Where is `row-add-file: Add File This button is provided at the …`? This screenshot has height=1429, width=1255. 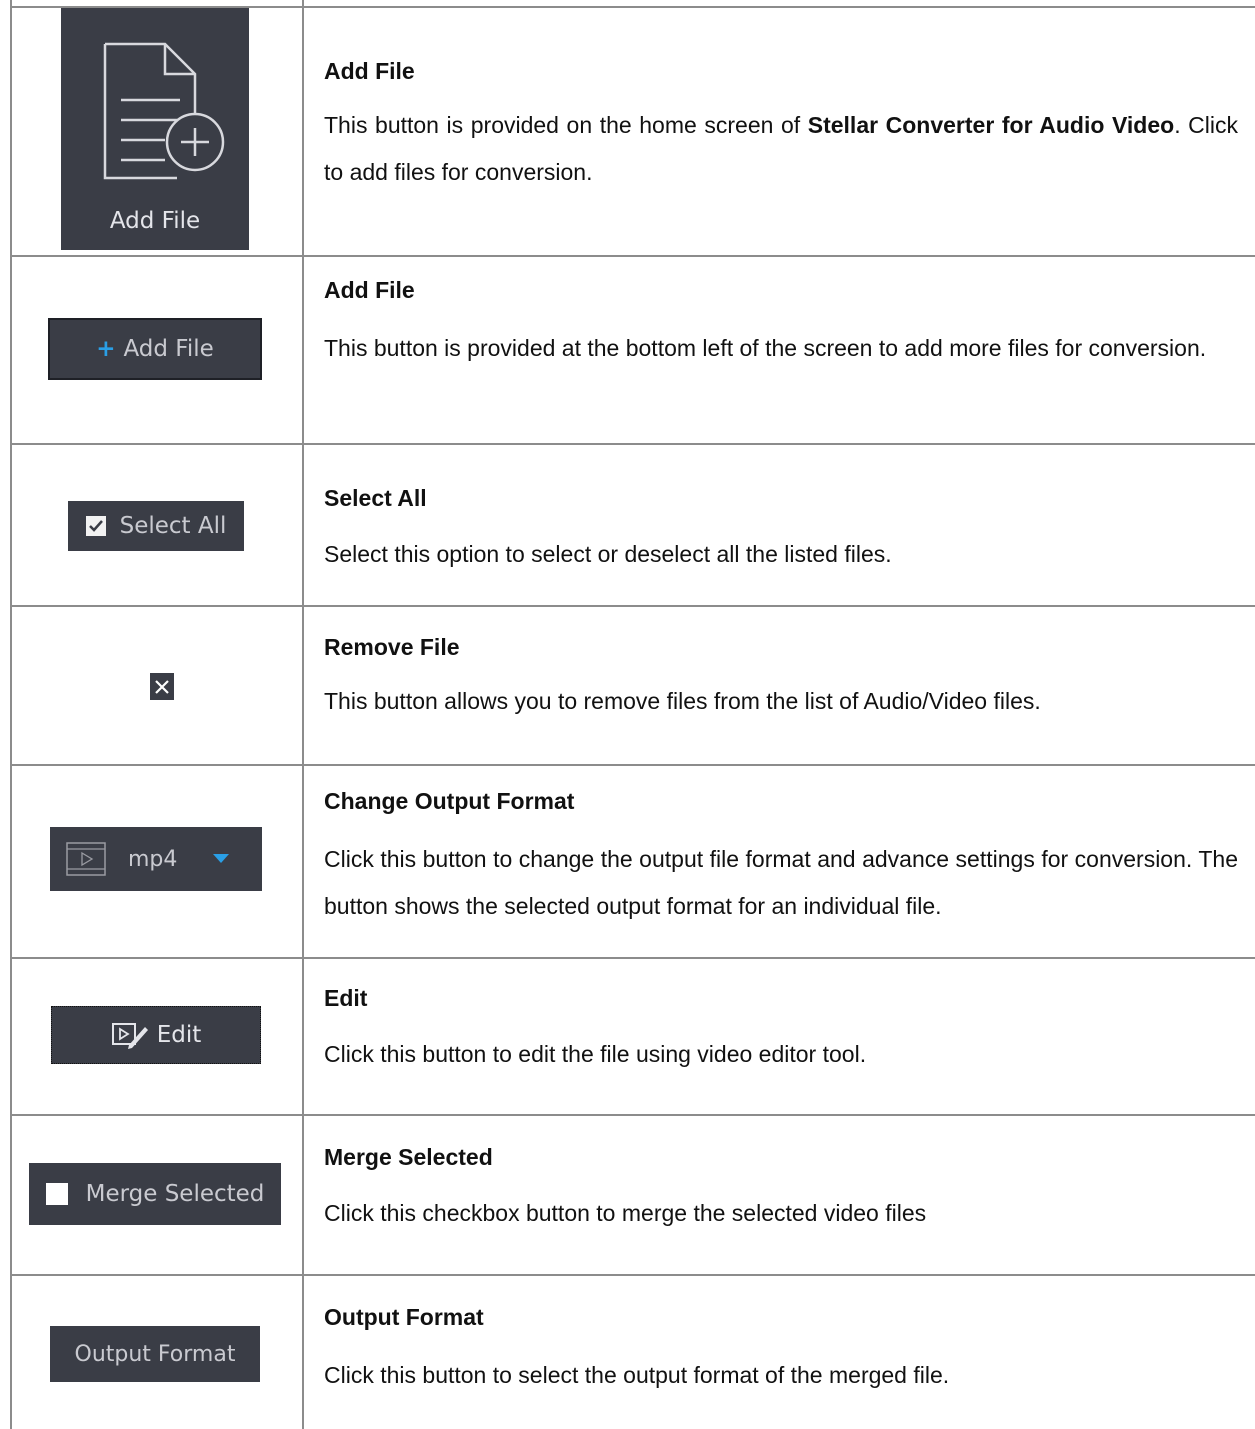 row-add-file: Add File This button is provided at the … is located at coordinates (781, 323).